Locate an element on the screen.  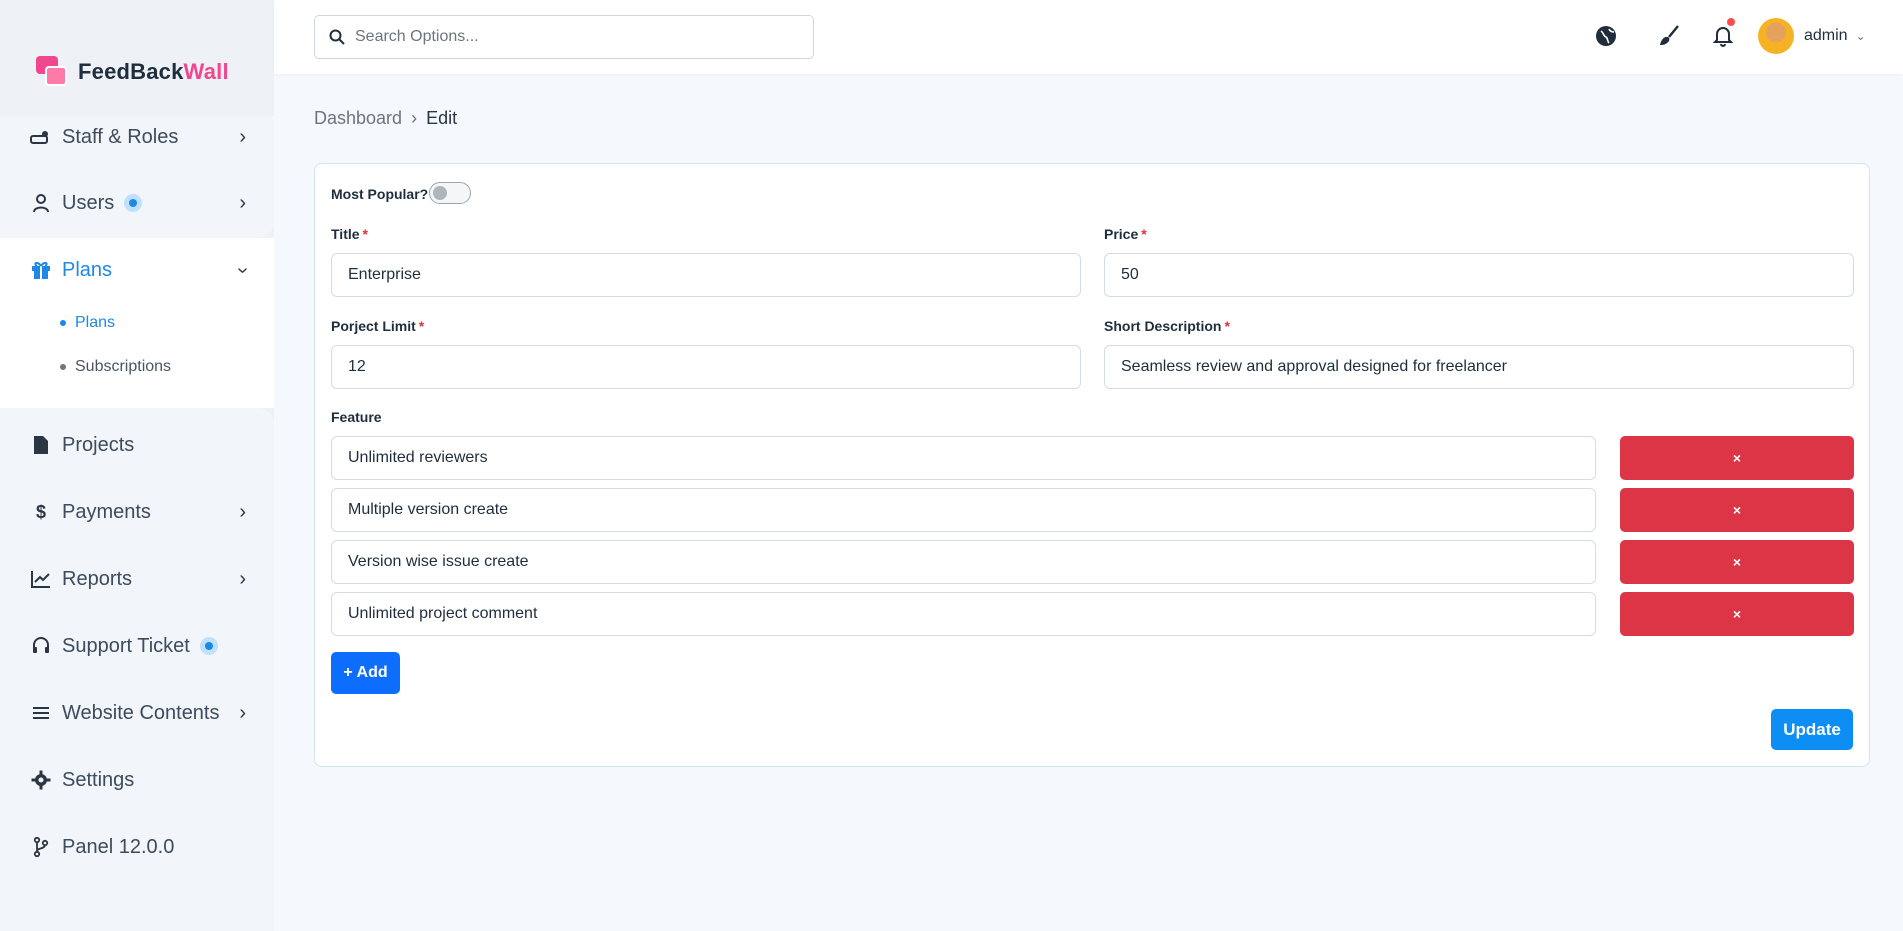
topbar: admin ⌄ is located at coordinates (1088, 37).